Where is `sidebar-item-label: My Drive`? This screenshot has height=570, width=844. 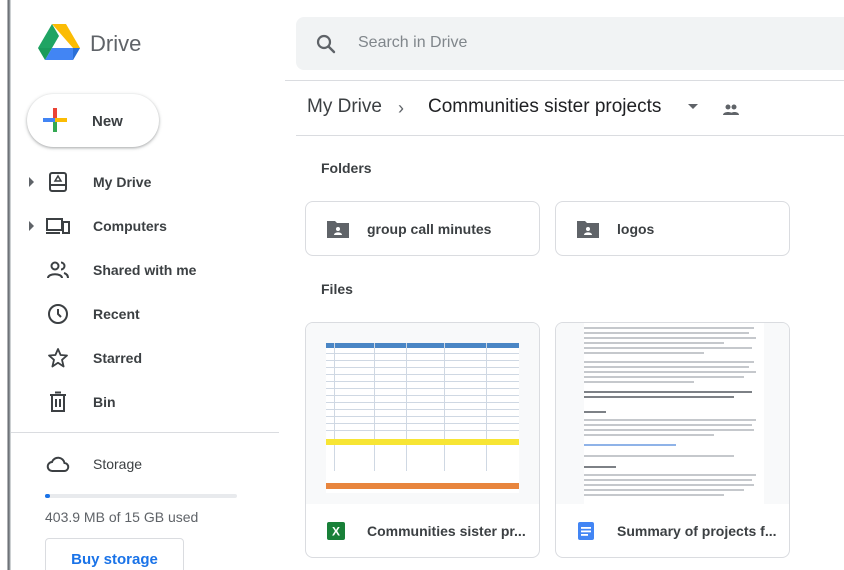 sidebar-item-label: My Drive is located at coordinates (122, 182).